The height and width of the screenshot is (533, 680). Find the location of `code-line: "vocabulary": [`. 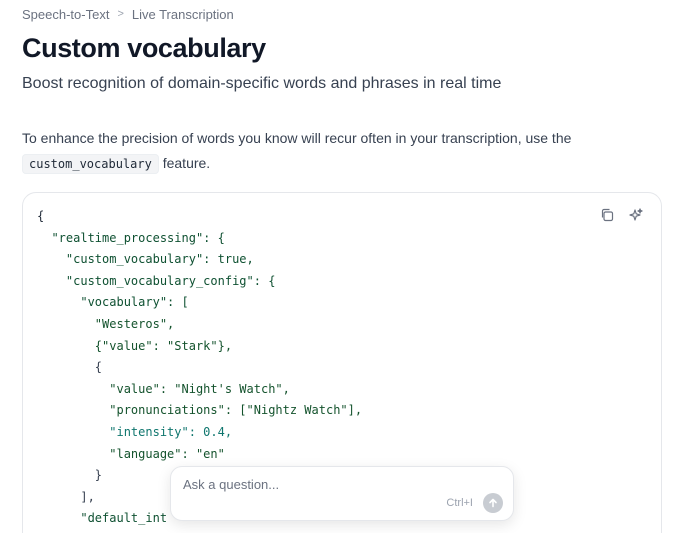

code-line: "vocabulary": [ is located at coordinates (113, 302).